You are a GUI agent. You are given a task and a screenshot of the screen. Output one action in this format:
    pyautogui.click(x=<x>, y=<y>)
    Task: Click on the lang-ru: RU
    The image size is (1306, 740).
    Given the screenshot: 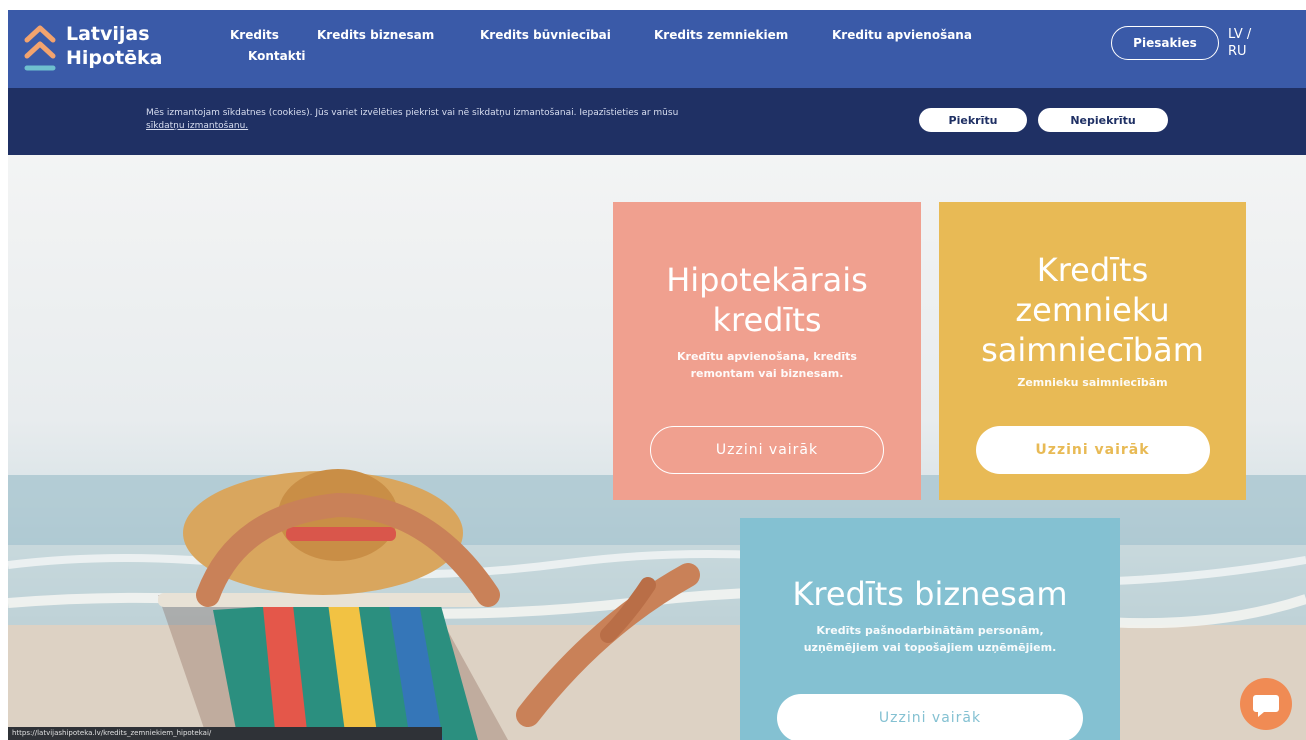 What is the action you would take?
    pyautogui.click(x=1237, y=51)
    